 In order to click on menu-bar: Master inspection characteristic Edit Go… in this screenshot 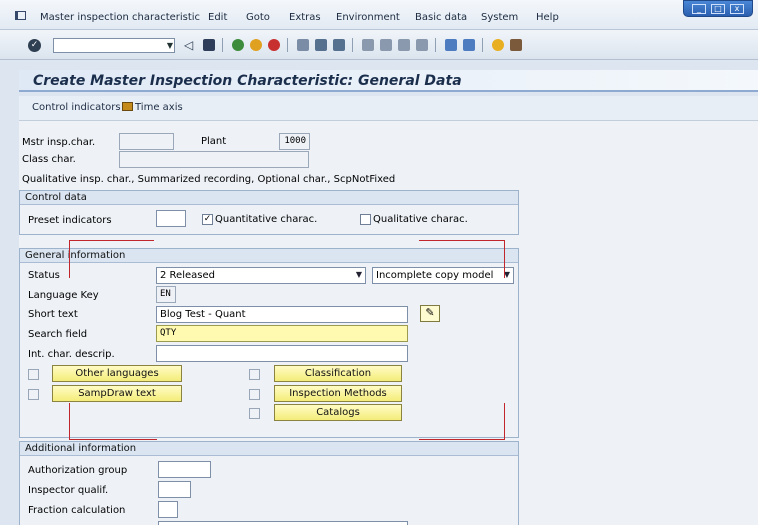, I will do `click(379, 15)`.